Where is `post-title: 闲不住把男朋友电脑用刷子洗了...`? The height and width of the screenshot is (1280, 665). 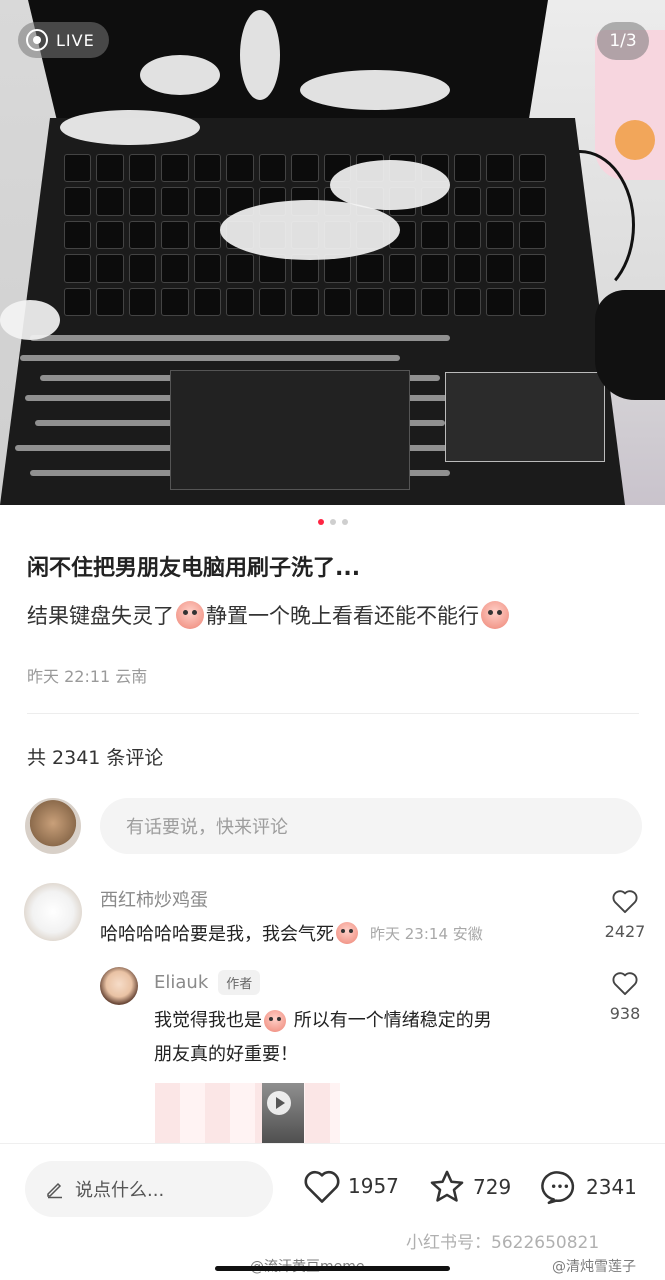
post-title: 闲不住把男朋友电脑用刷子洗了... is located at coordinates (194, 568).